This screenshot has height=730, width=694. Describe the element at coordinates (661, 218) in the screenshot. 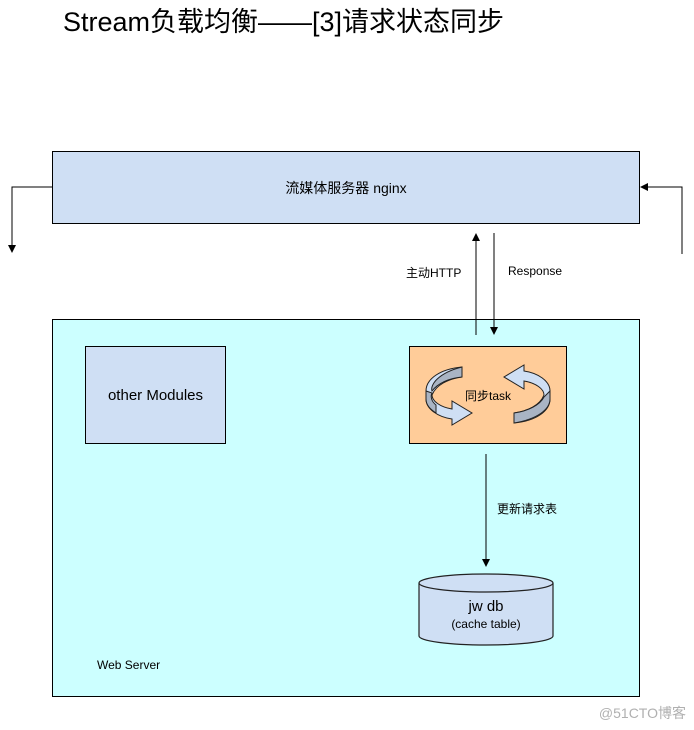

I see `edge-nginx-in-right` at that location.